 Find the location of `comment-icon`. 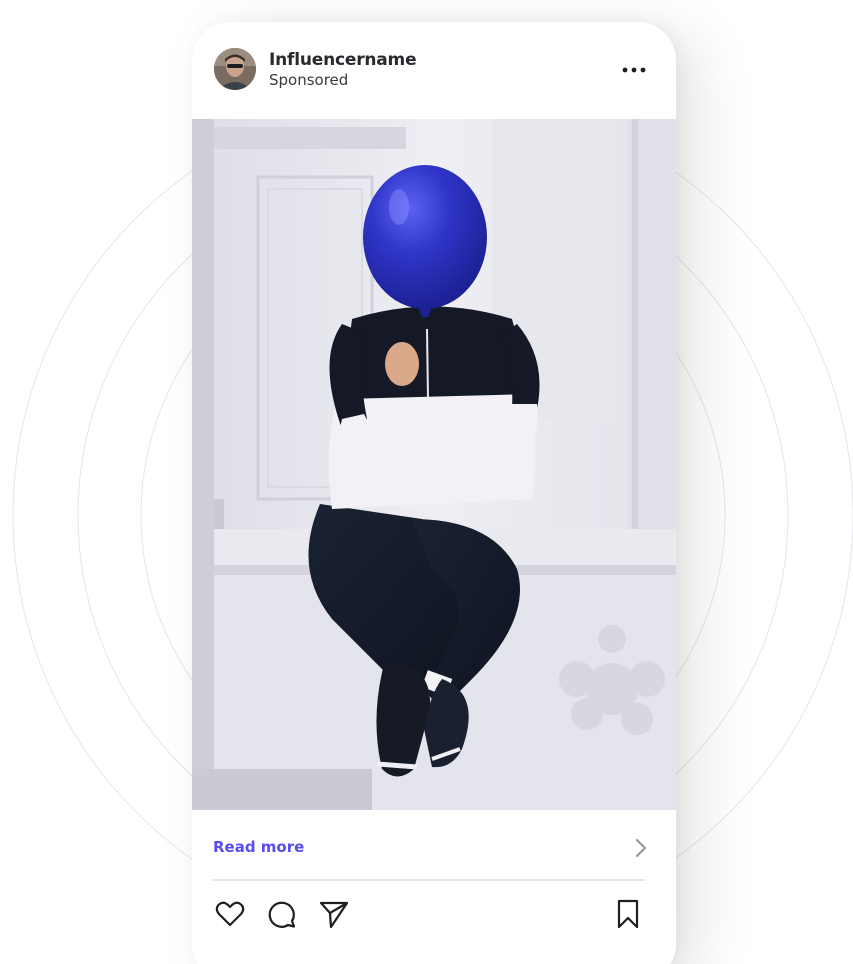

comment-icon is located at coordinates (282, 914).